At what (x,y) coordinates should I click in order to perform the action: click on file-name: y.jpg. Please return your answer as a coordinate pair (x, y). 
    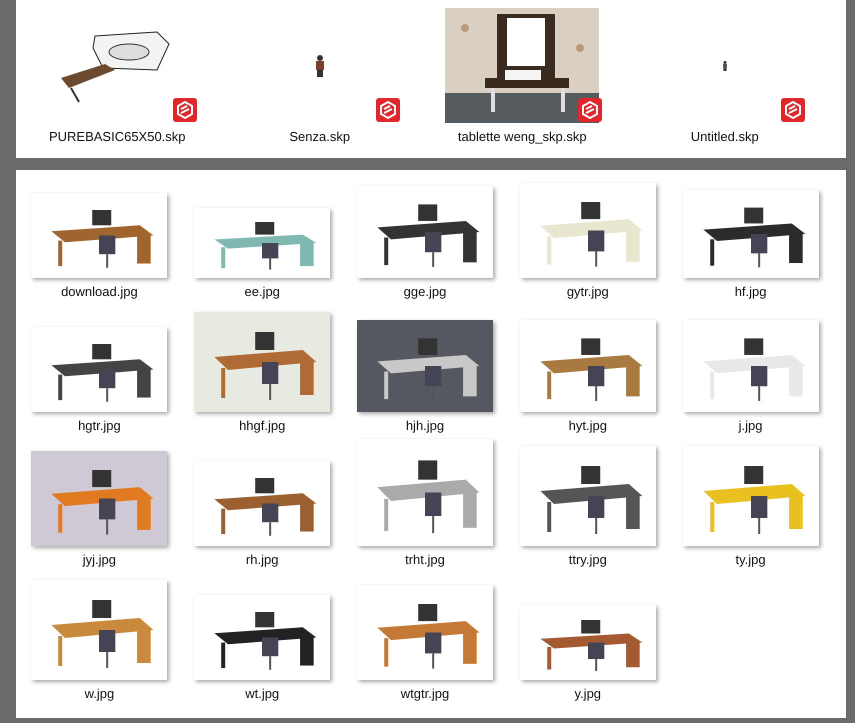
    Looking at the image, I should click on (588, 693).